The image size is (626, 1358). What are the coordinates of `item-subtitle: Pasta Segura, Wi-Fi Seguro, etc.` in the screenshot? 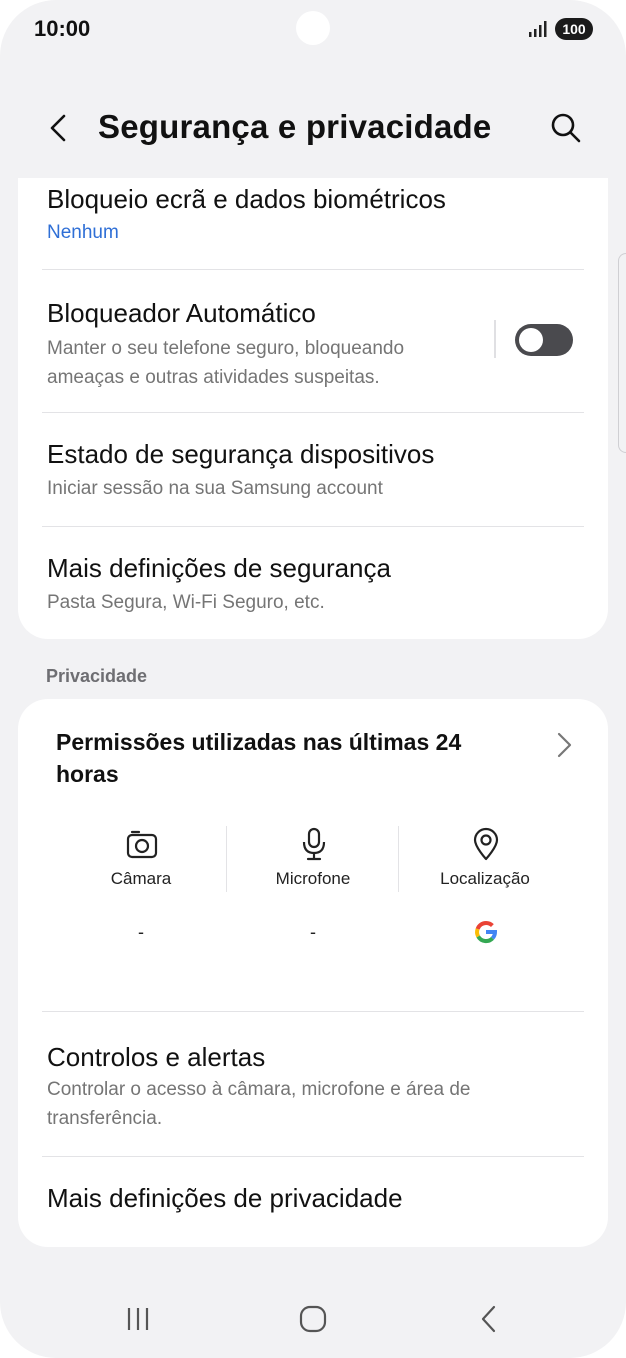 It's located at (186, 602).